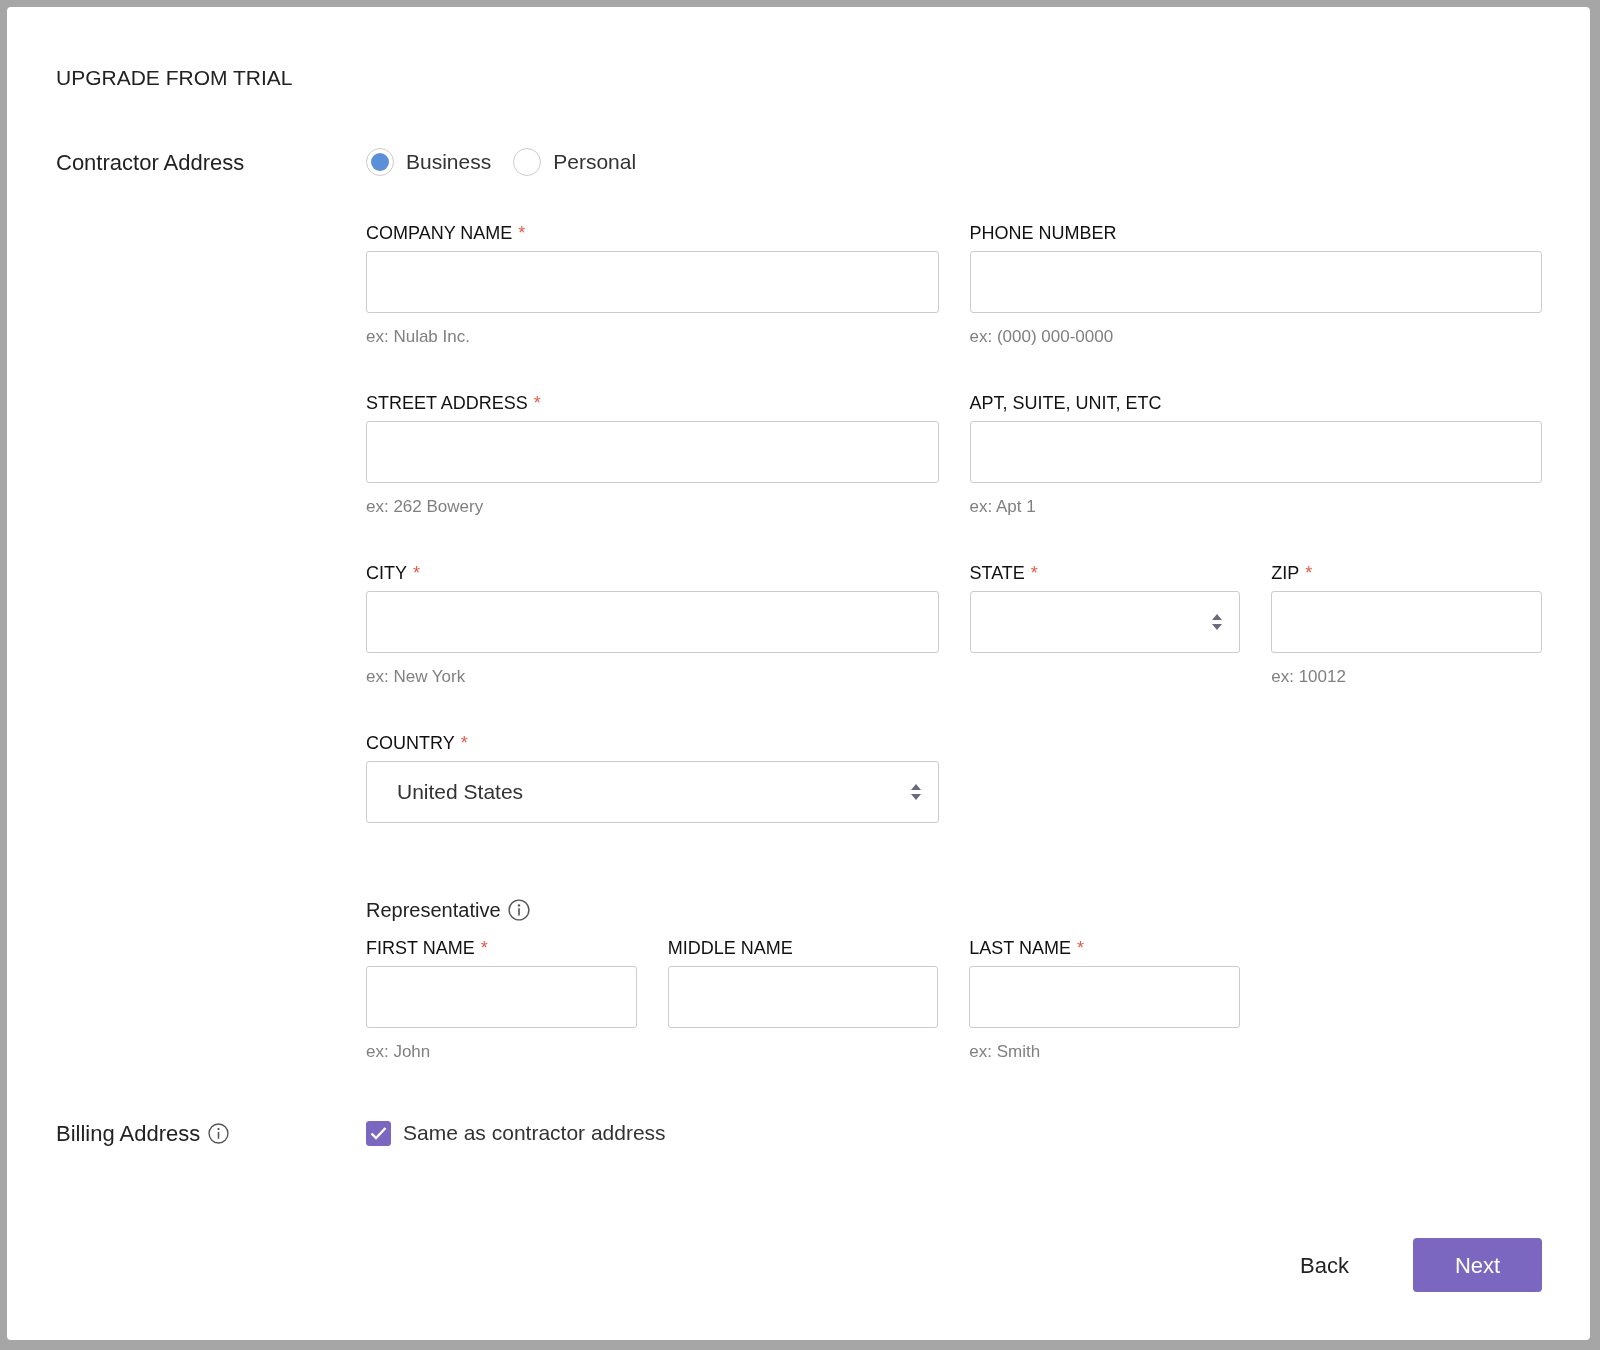  I want to click on hint-text: ex: Nulab Inc., so click(418, 336).